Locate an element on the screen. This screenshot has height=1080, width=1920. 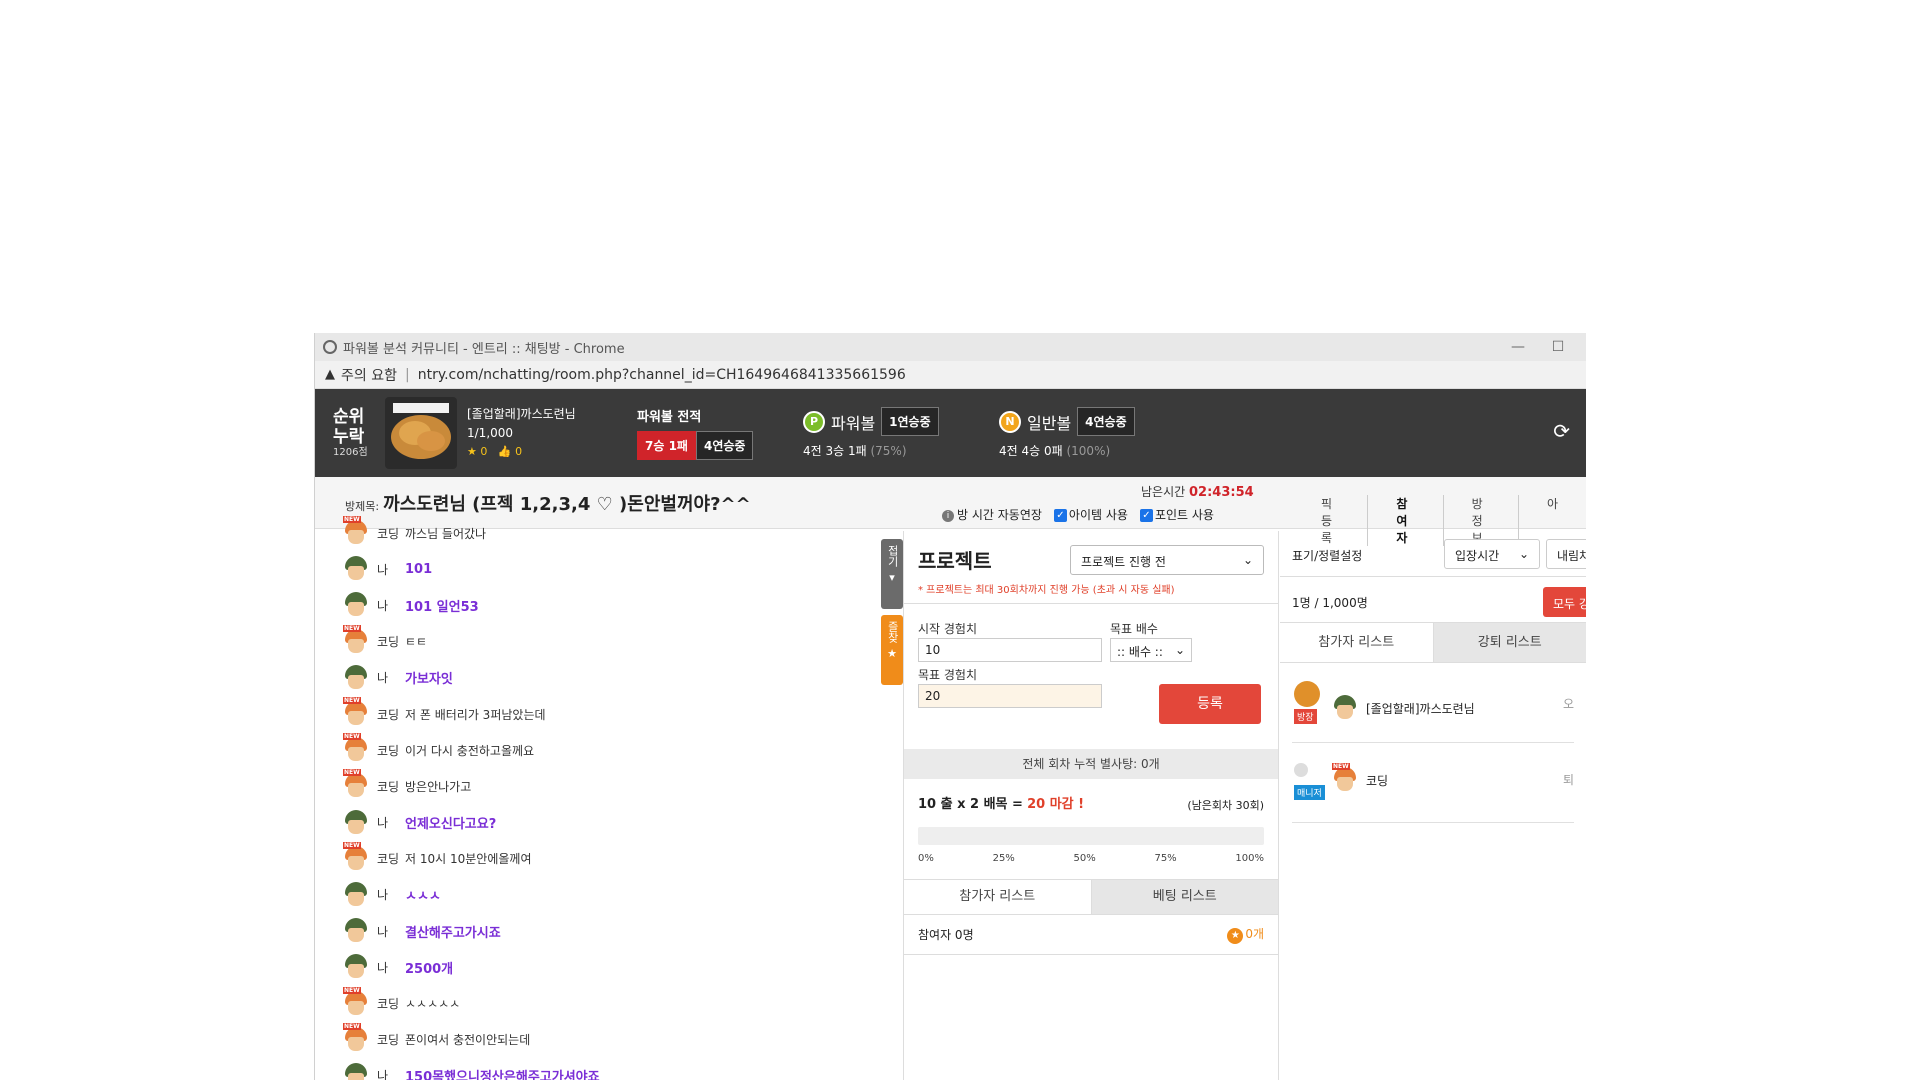
user-name: [졸업할래]까스도련님 is located at coordinates (552, 414).